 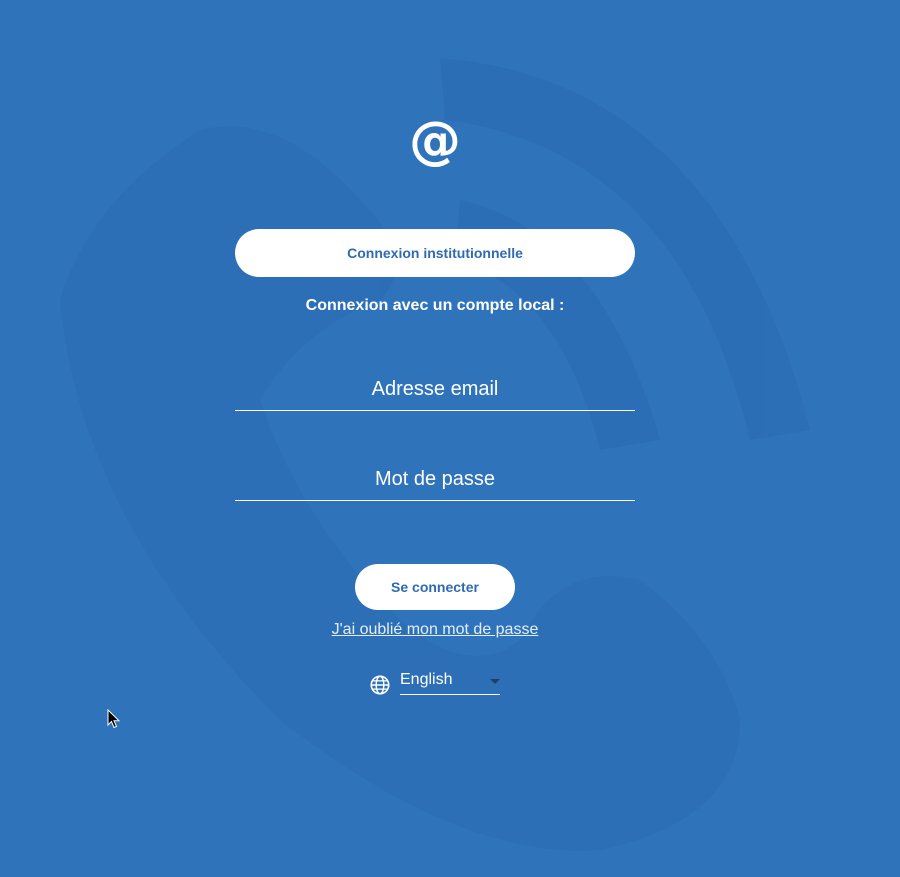 I want to click on password-field-container, so click(x=435, y=480).